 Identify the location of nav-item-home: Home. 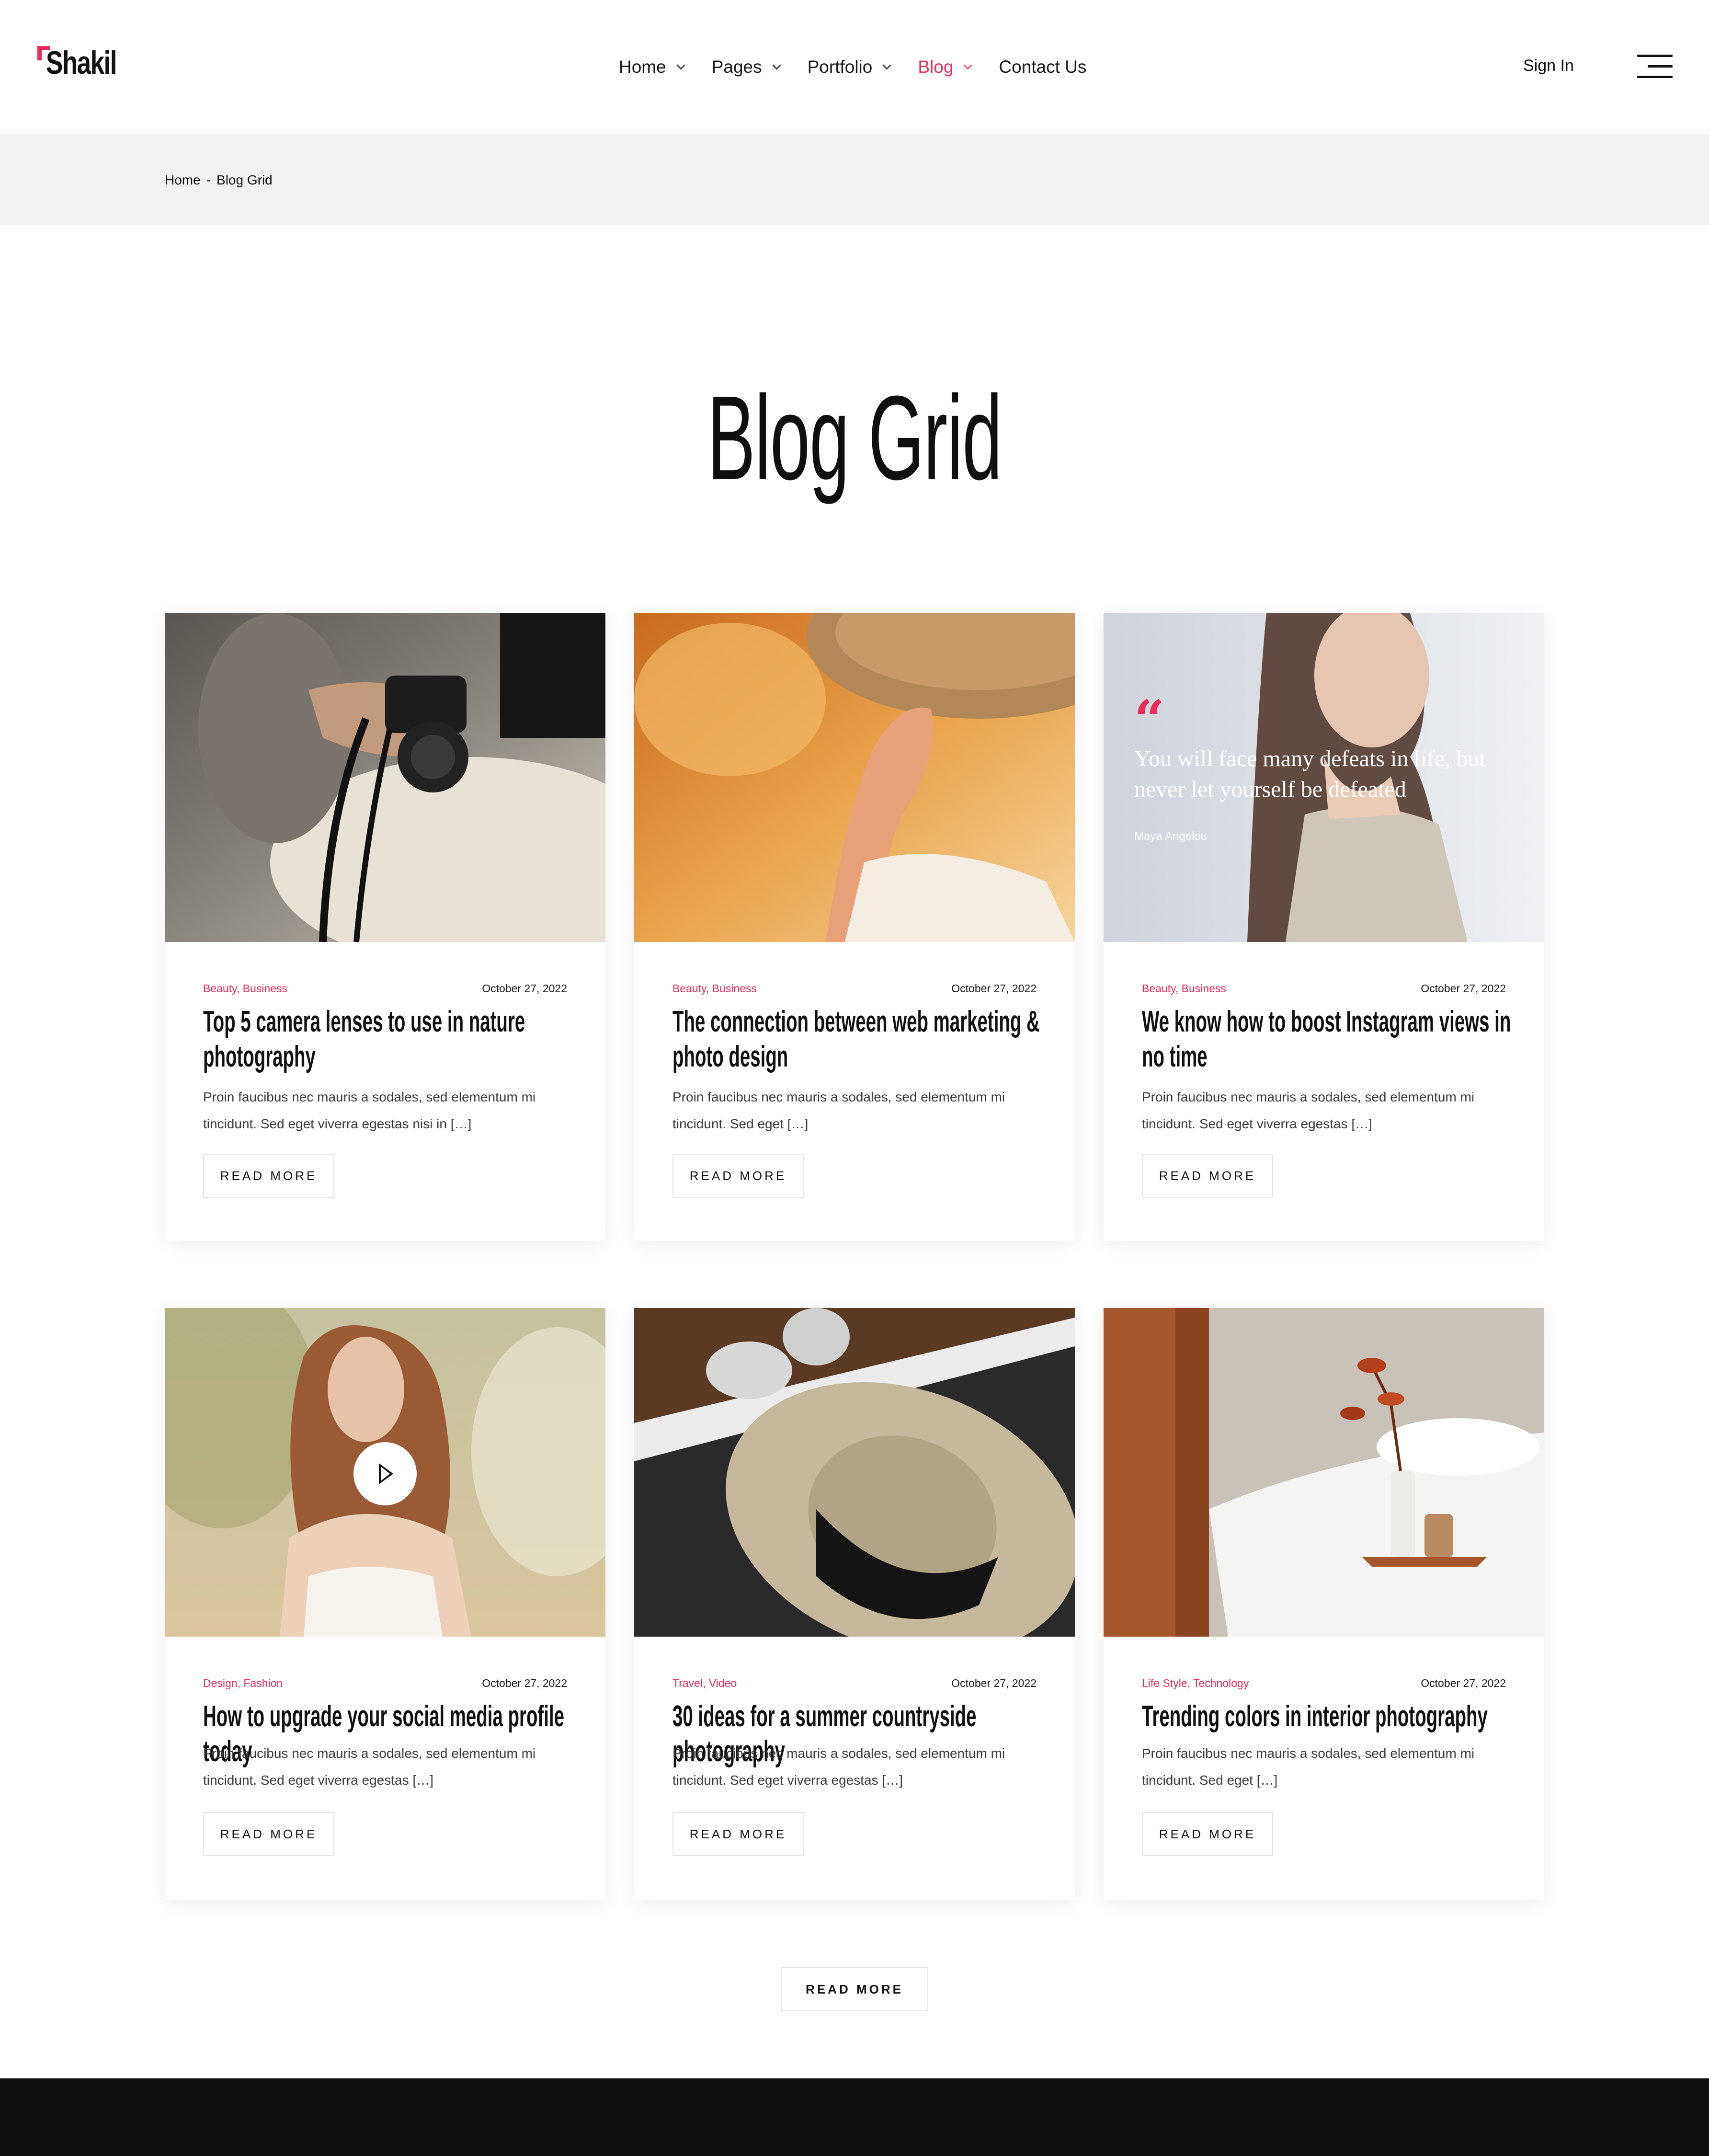
(652, 67).